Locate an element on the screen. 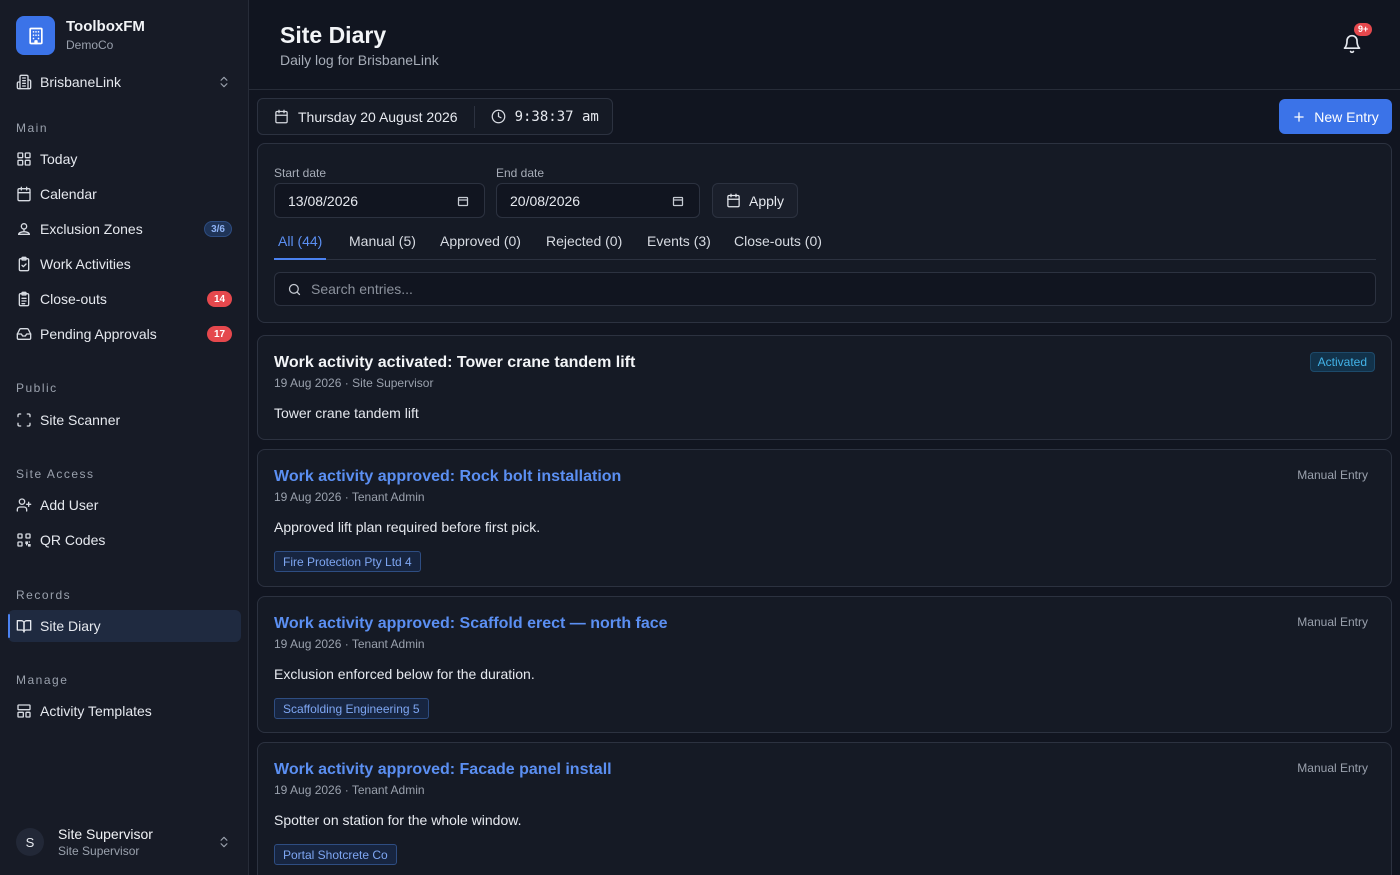 The height and width of the screenshot is (875, 1400). company-chip: Scaffolding Engineering 5 is located at coordinates (351, 708).